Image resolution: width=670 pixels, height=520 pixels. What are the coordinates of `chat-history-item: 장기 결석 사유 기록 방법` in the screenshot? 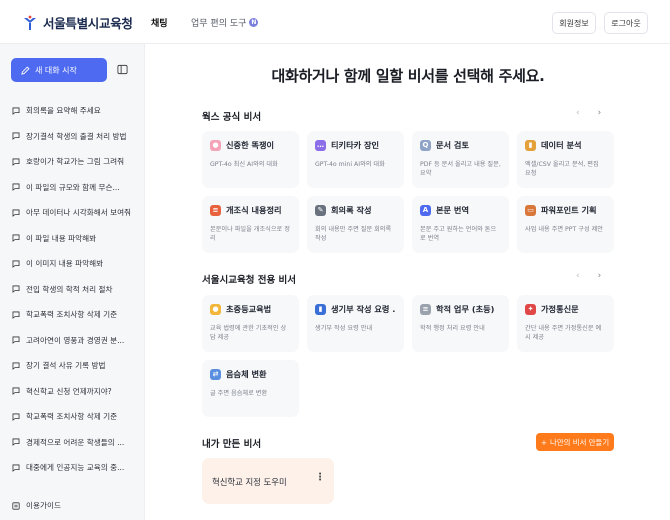 It's located at (72, 366).